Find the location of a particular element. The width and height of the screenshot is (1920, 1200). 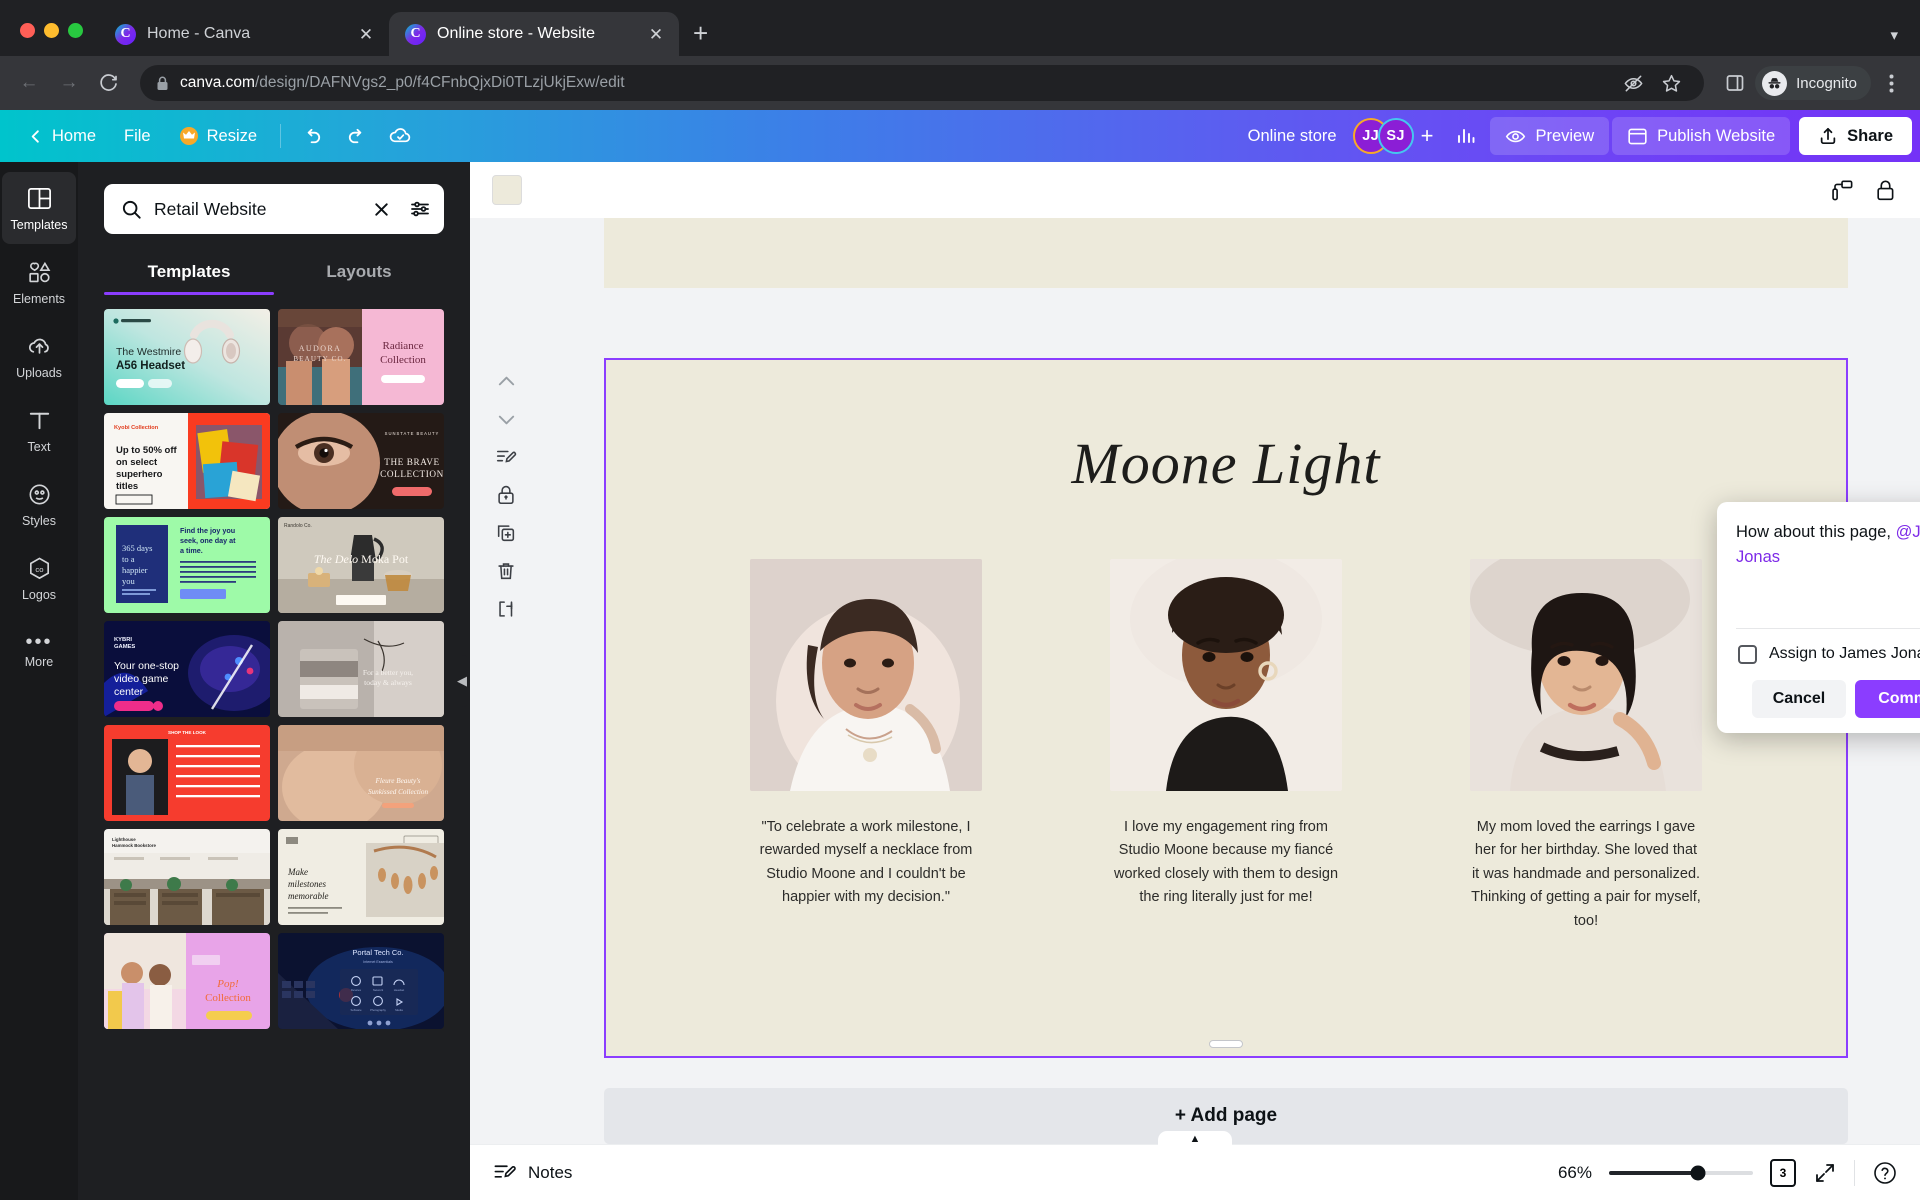

fullscreen-icon is located at coordinates (1825, 1173).